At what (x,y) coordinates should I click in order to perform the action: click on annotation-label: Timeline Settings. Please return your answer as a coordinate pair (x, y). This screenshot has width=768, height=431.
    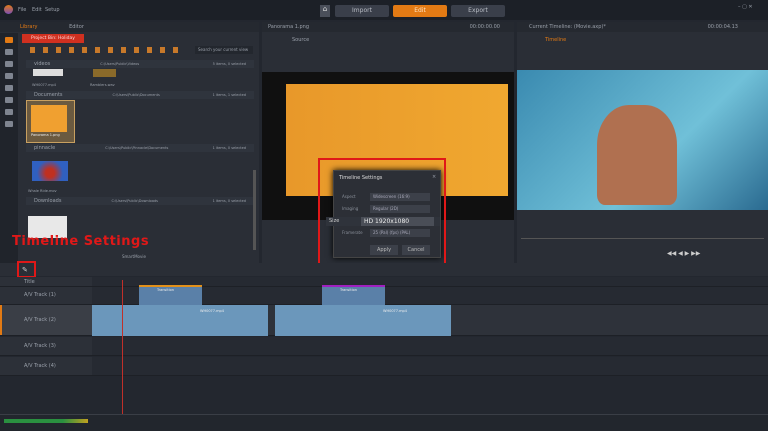
    Looking at the image, I should click on (81, 241).